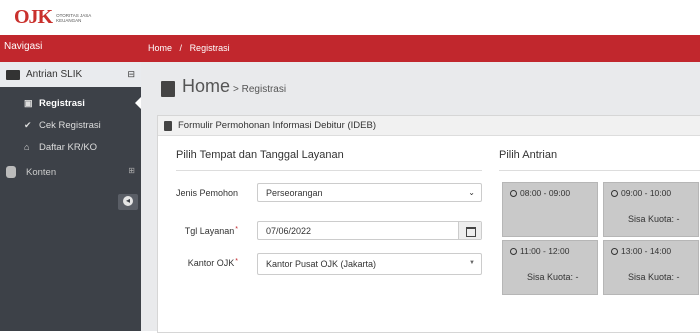  I want to click on id-card-icon: ▣, so click(28, 102).